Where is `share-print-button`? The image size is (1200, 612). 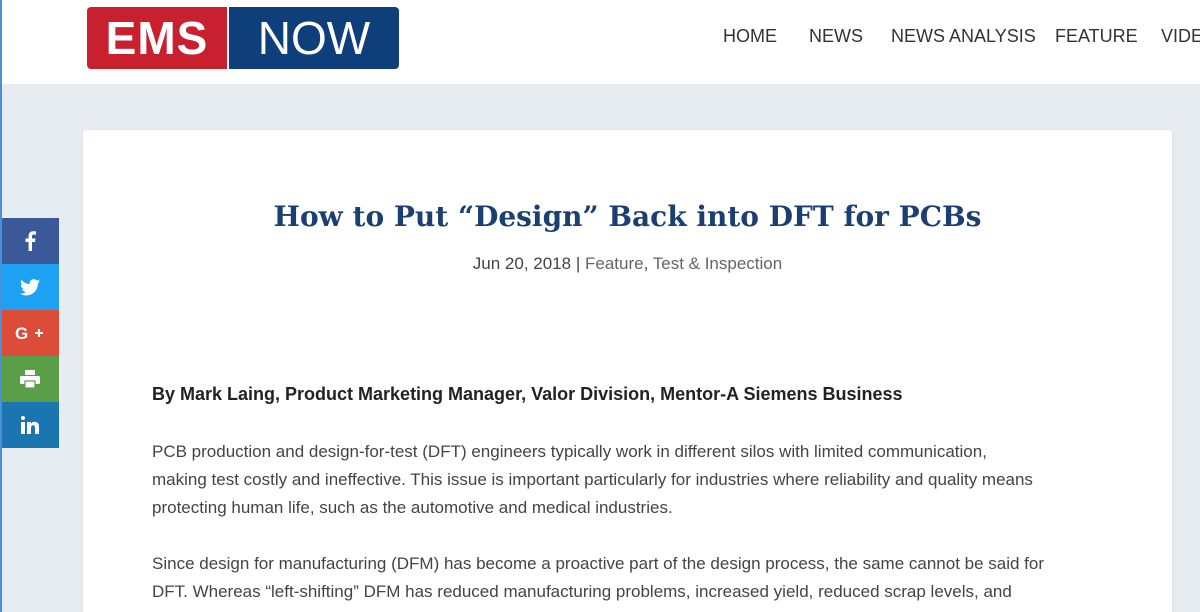
share-print-button is located at coordinates (29, 379).